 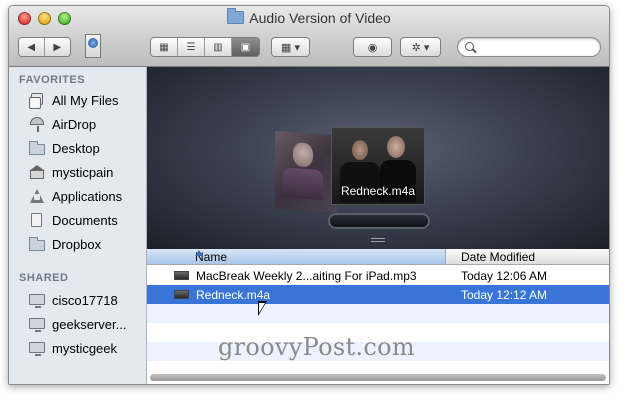 I want to click on sidebar-item-label: Applications, so click(x=87, y=196).